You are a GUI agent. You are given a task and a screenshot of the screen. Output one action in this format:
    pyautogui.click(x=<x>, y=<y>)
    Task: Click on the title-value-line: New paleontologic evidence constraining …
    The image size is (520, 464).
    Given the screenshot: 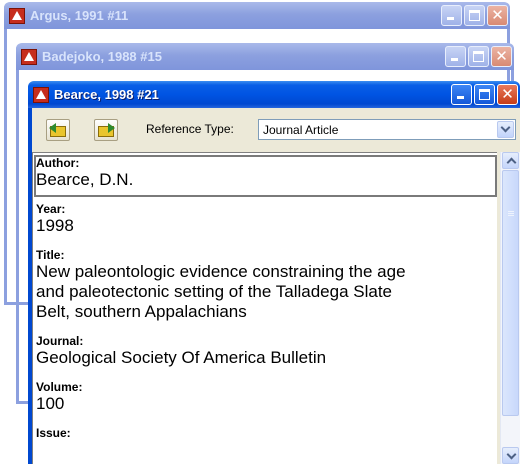 What is the action you would take?
    pyautogui.click(x=266, y=272)
    